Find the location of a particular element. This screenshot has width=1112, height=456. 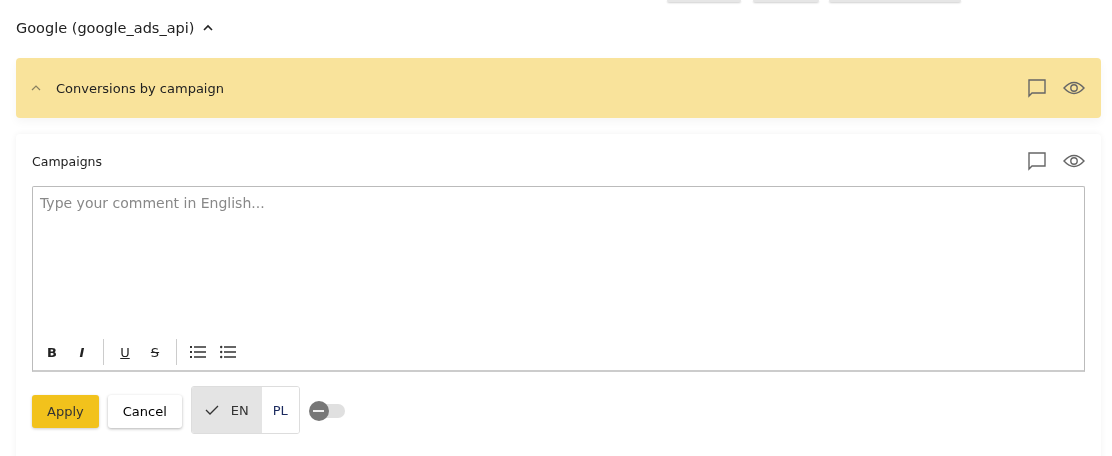

source-title: Google (google_ads_api) is located at coordinates (105, 28).